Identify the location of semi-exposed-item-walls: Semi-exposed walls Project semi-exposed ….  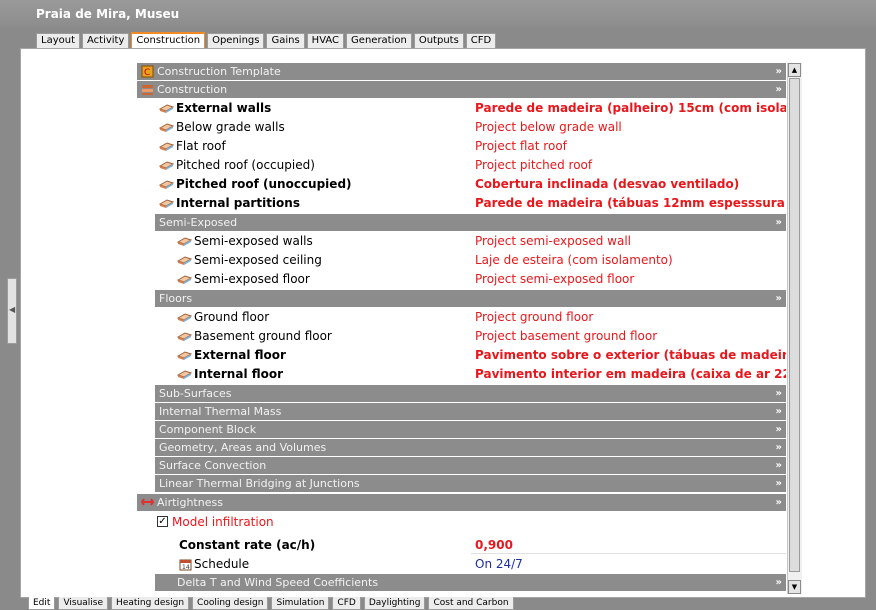
(461, 241).